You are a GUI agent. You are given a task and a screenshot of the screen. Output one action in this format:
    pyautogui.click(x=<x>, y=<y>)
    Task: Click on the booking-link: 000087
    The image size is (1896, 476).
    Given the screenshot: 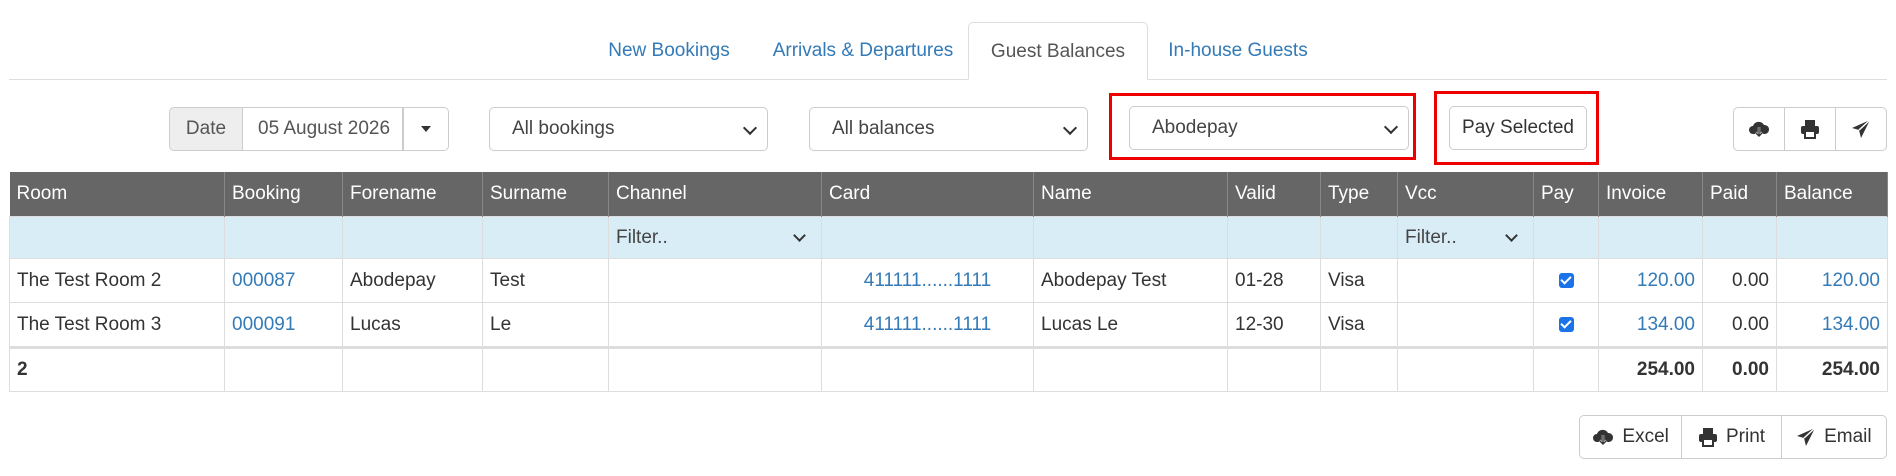 What is the action you would take?
    pyautogui.click(x=283, y=280)
    